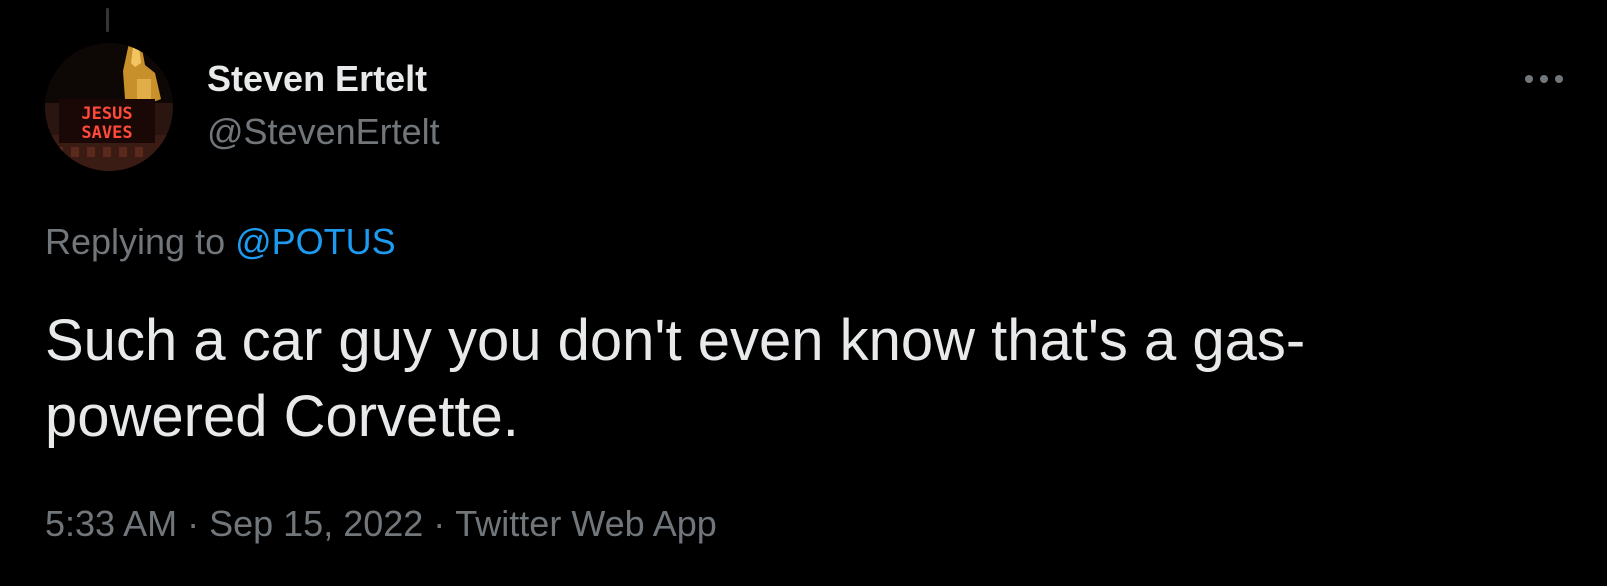  What do you see at coordinates (323, 105) in the screenshot?
I see `user-info: Steven Ertelt @StevenErtelt` at bounding box center [323, 105].